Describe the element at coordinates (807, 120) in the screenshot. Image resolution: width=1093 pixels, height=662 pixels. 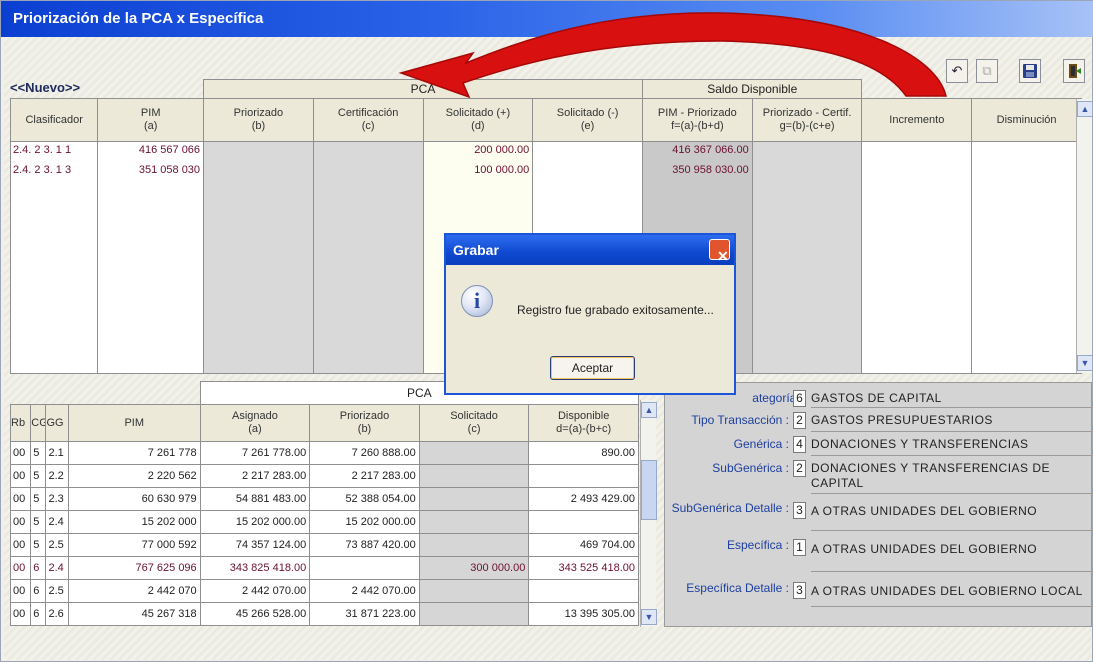
I see `column-header: Priorizado - Certif. g=(b)-(c+e)` at that location.